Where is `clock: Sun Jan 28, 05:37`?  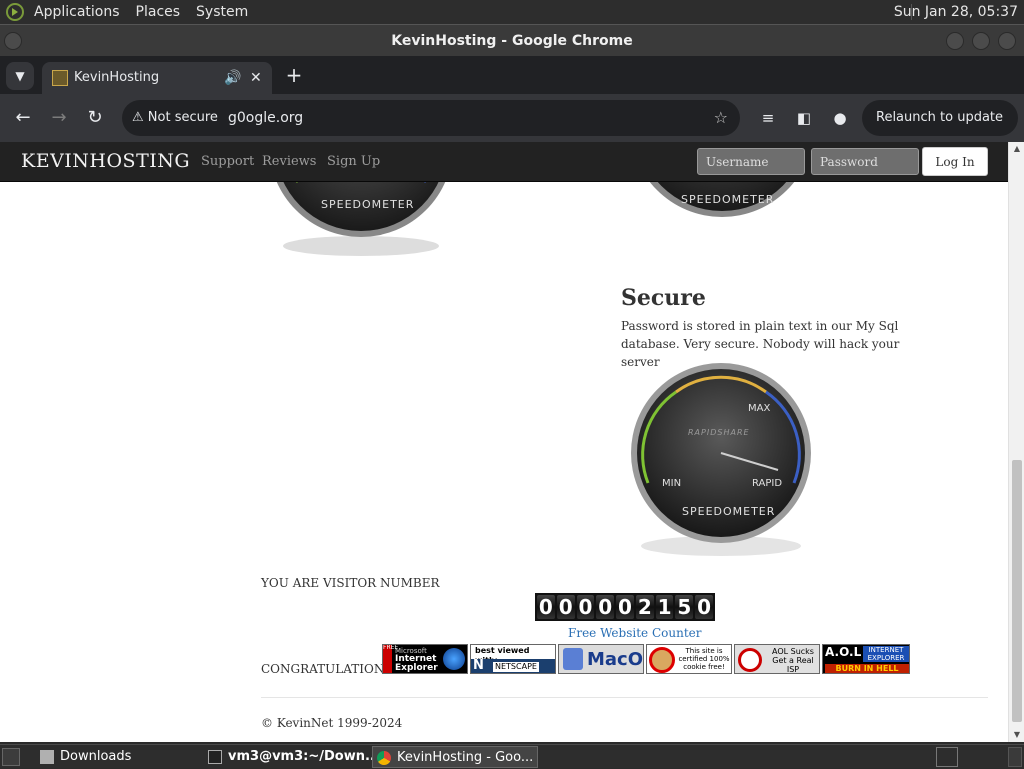
clock: Sun Jan 28, 05:37 is located at coordinates (956, 12).